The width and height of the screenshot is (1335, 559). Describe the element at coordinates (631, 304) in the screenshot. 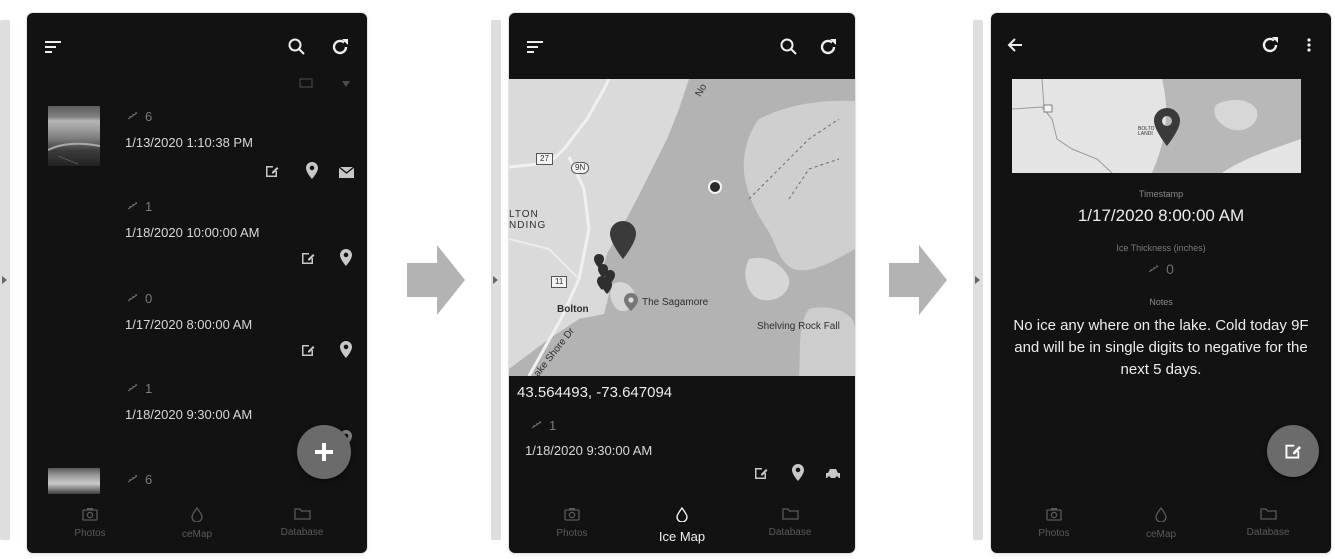

I see `poi-icon` at that location.